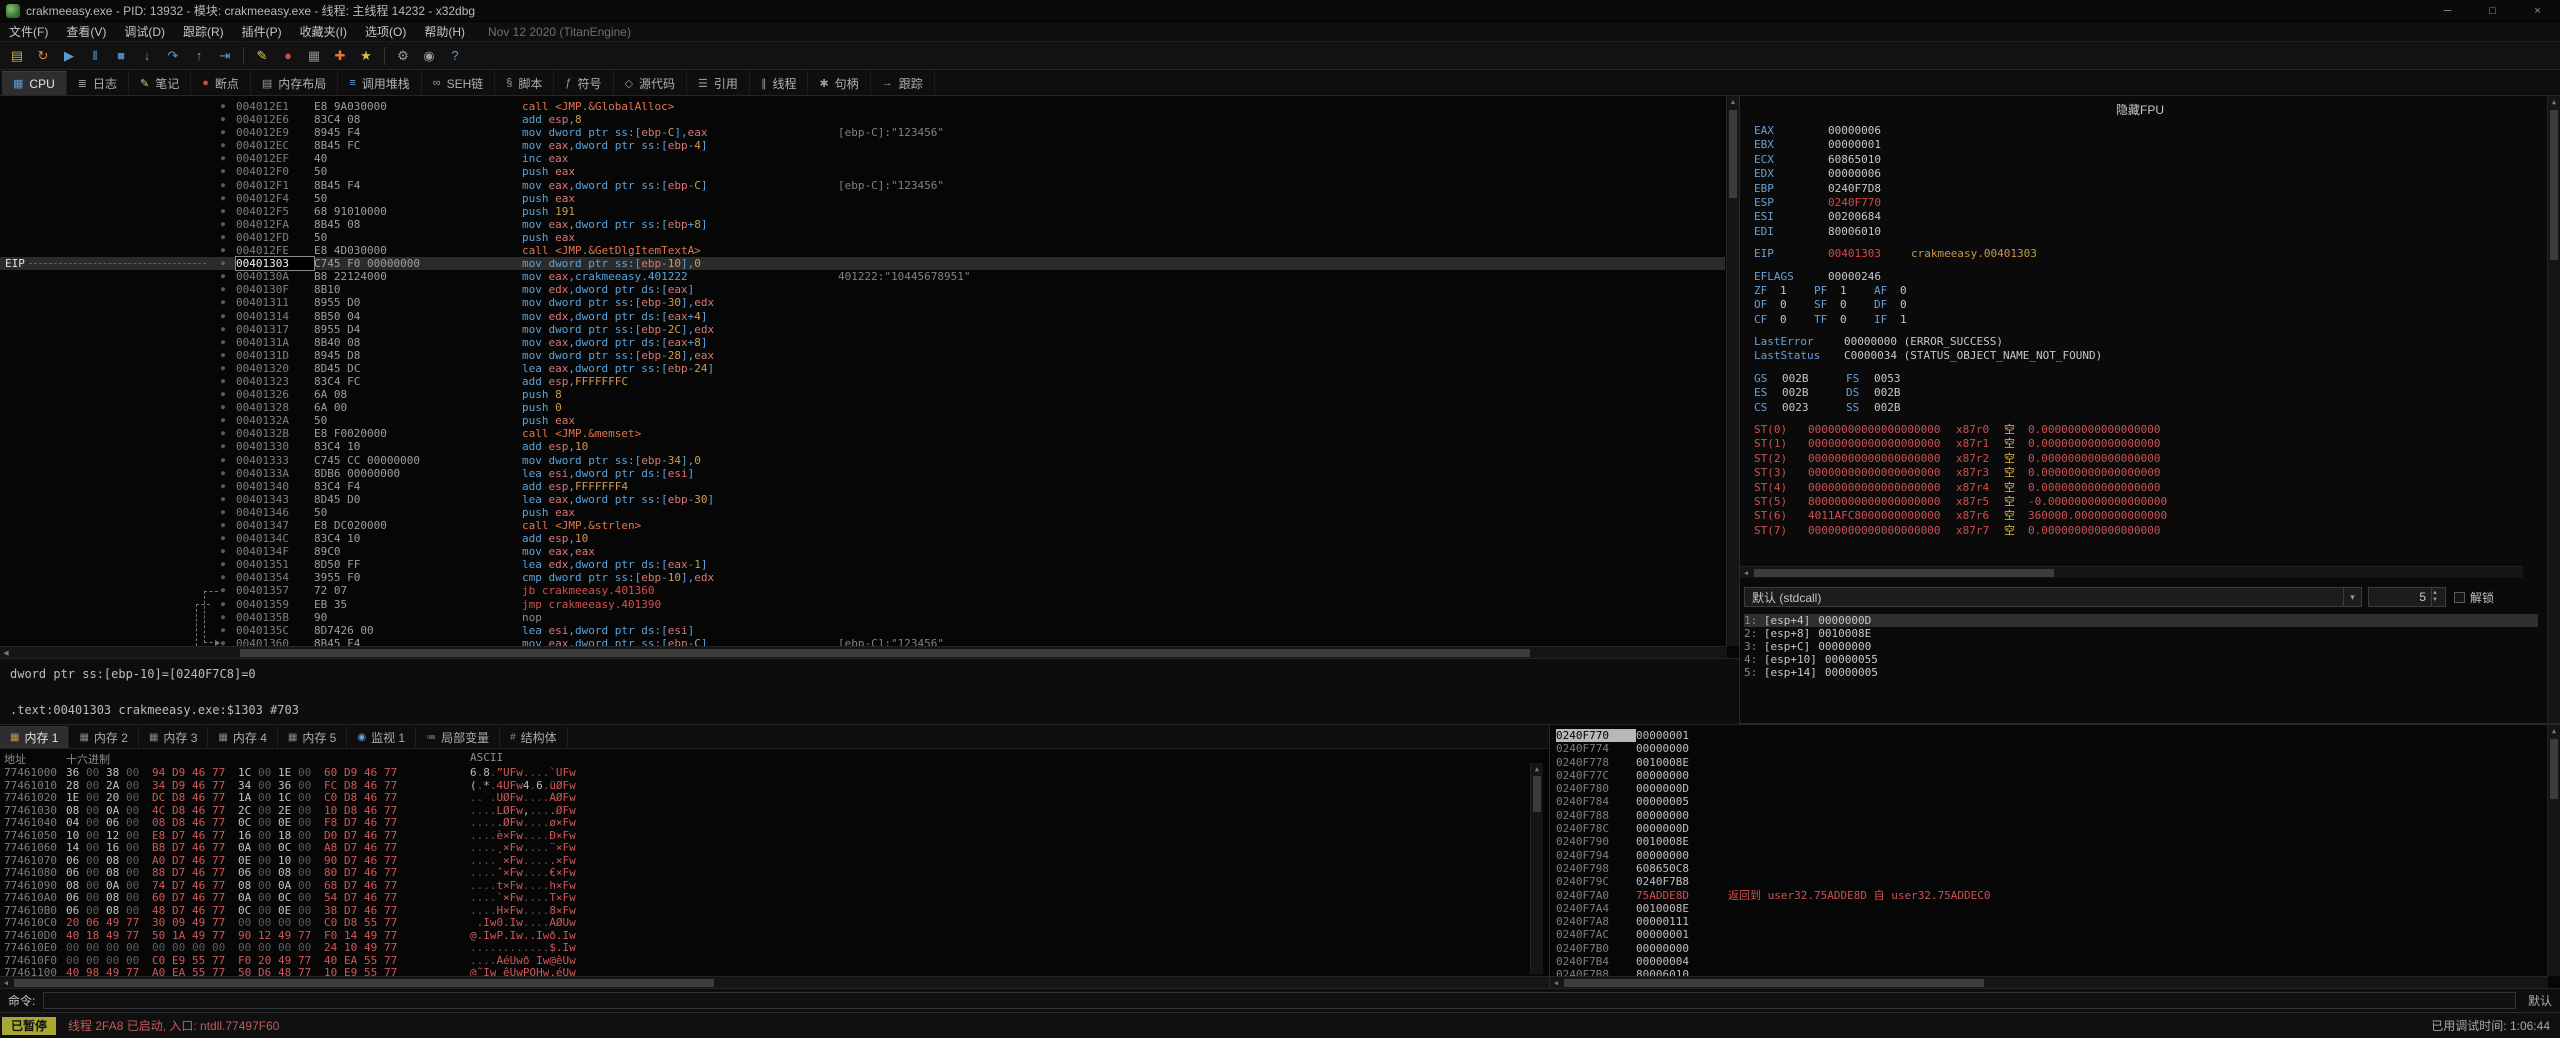 This screenshot has height=1038, width=2560. What do you see at coordinates (34, 83) in the screenshot?
I see `tab-CPU: ▦ CPU` at bounding box center [34, 83].